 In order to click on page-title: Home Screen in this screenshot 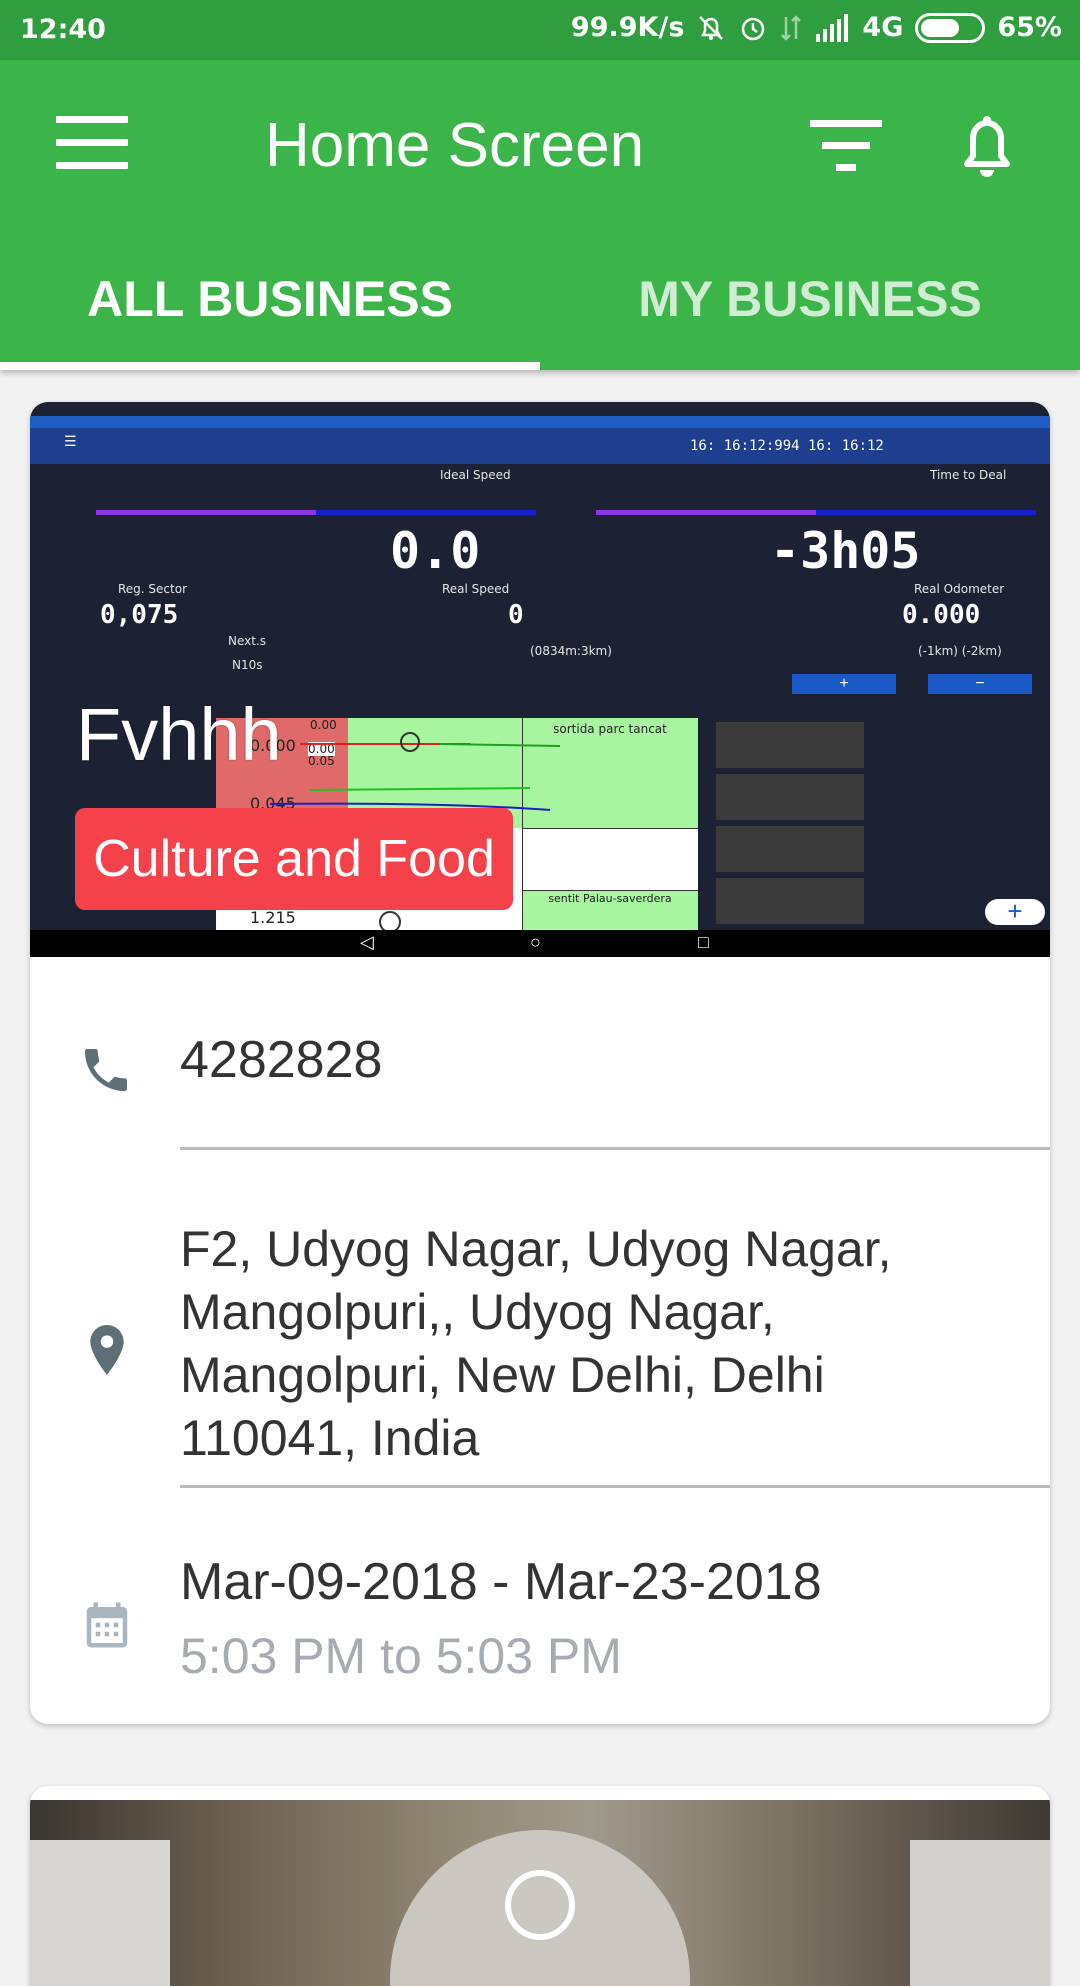, I will do `click(455, 145)`.